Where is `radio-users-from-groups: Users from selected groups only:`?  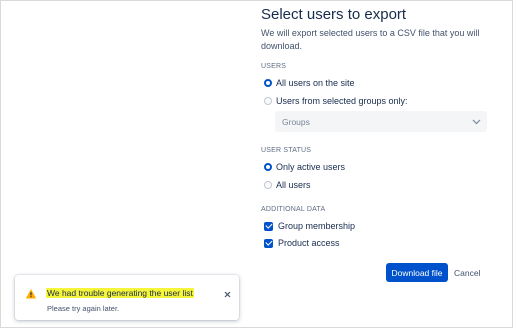 radio-users-from-groups: Users from selected groups only: is located at coordinates (336, 101).